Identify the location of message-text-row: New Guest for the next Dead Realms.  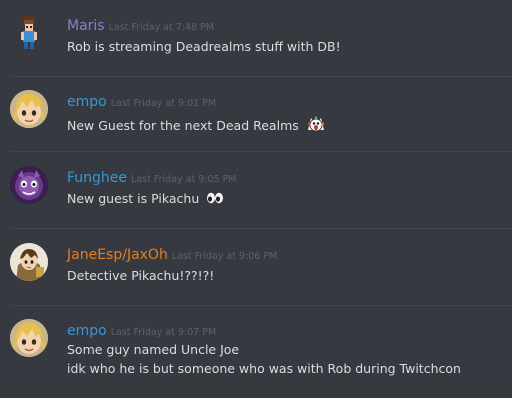
(196, 126).